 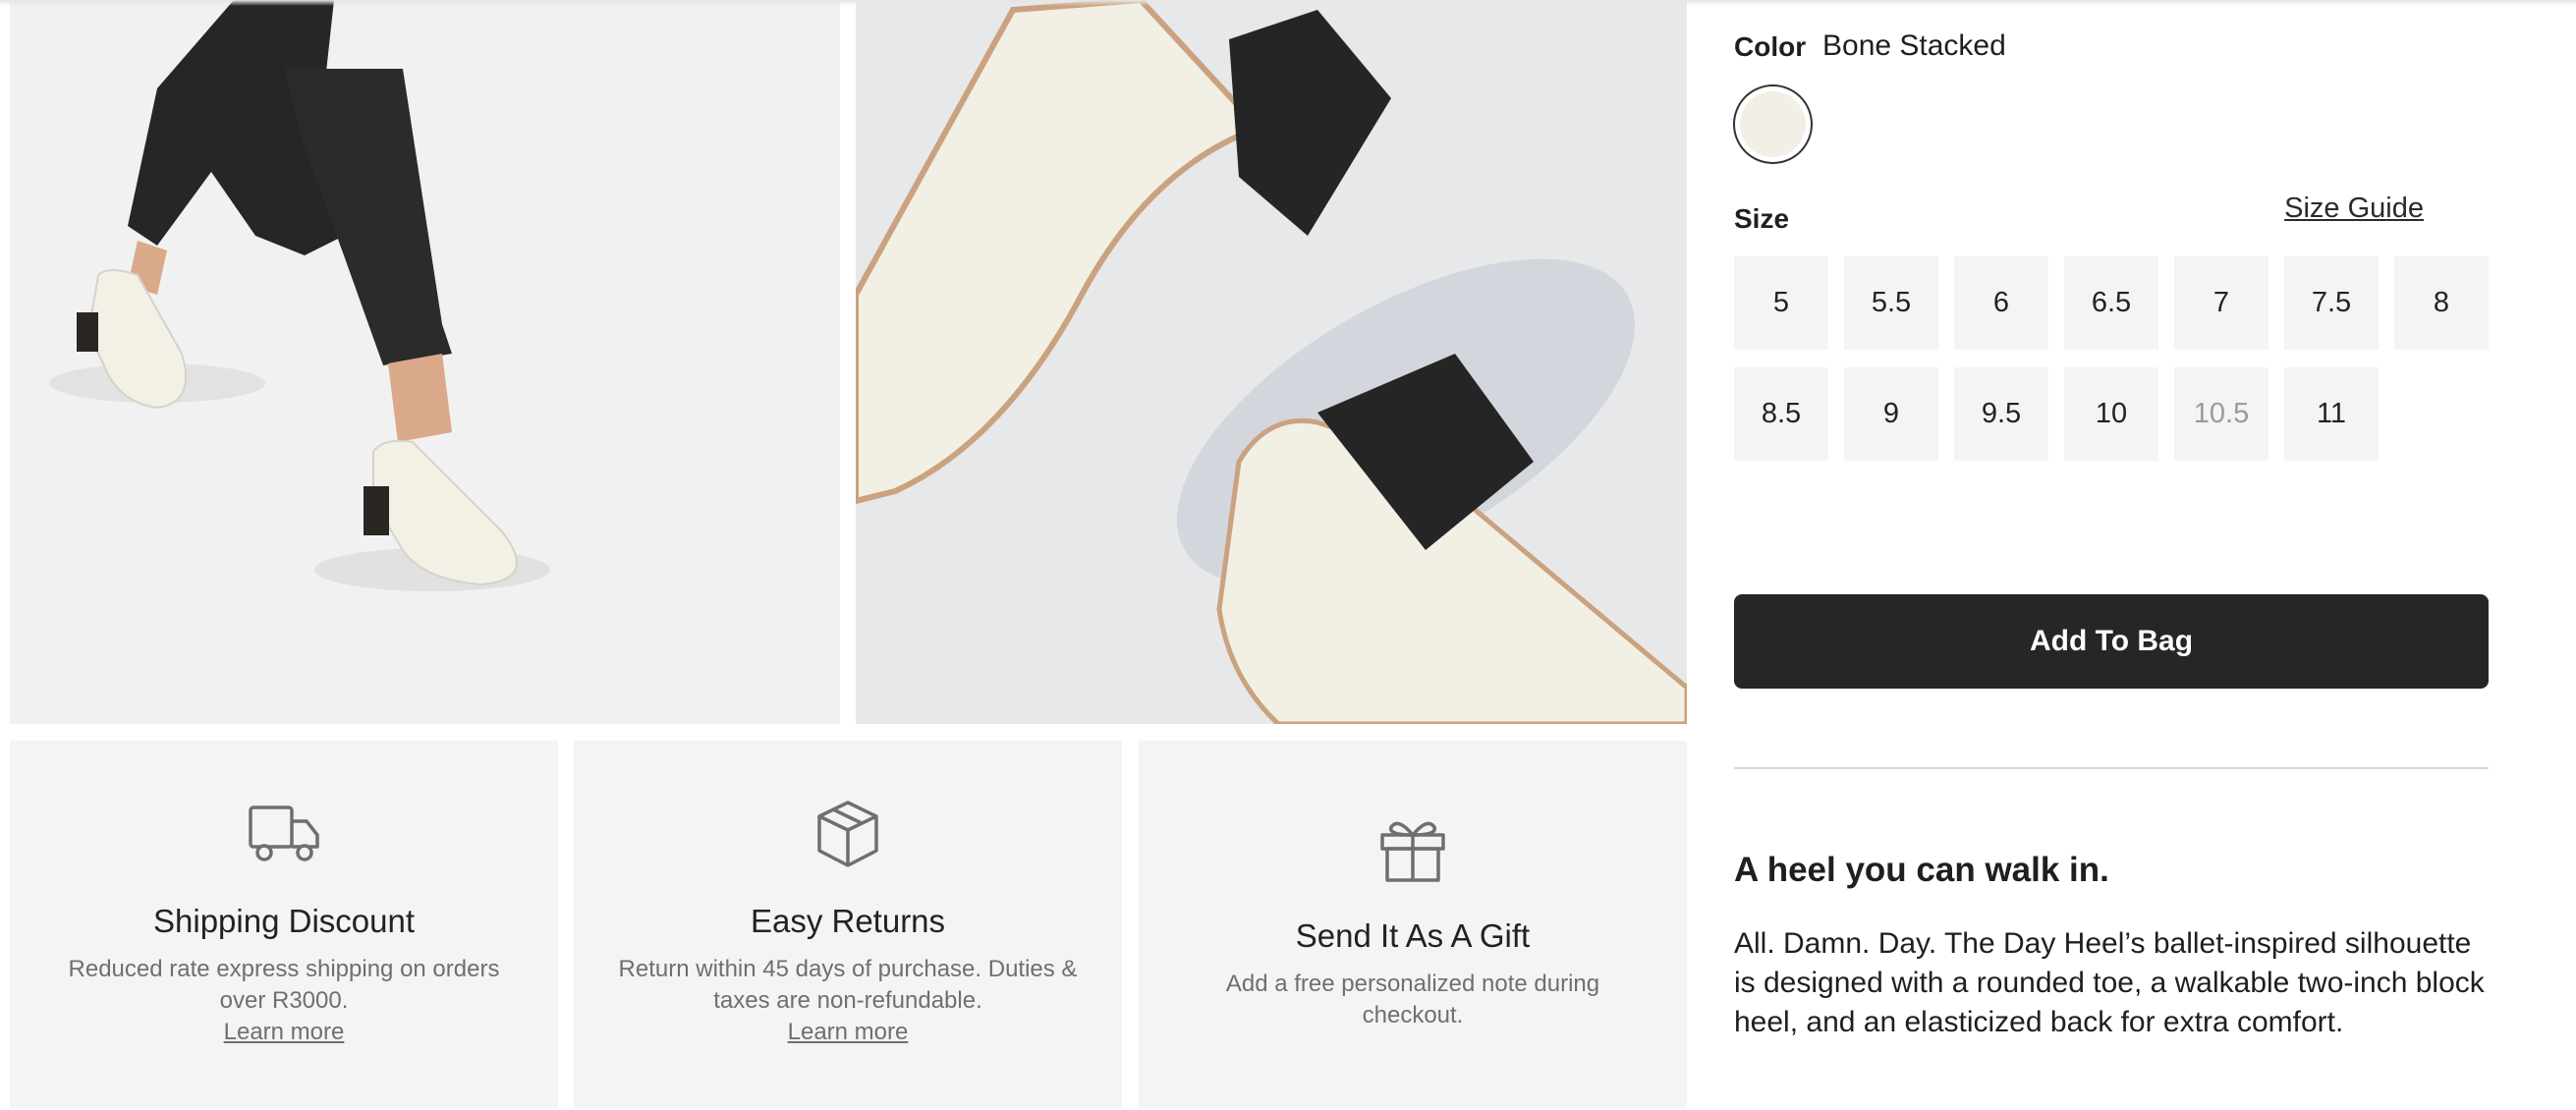 What do you see at coordinates (1412, 849) in the screenshot?
I see `gift-icon` at bounding box center [1412, 849].